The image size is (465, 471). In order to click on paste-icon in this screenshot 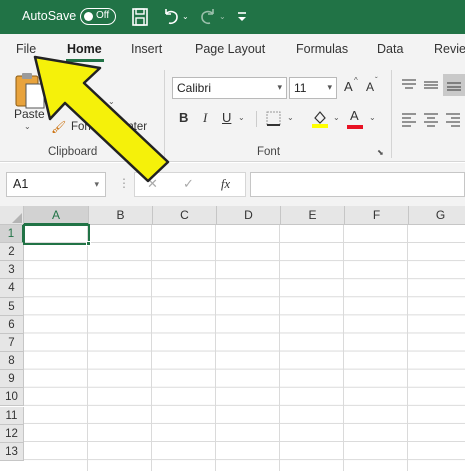, I will do `click(30, 91)`.